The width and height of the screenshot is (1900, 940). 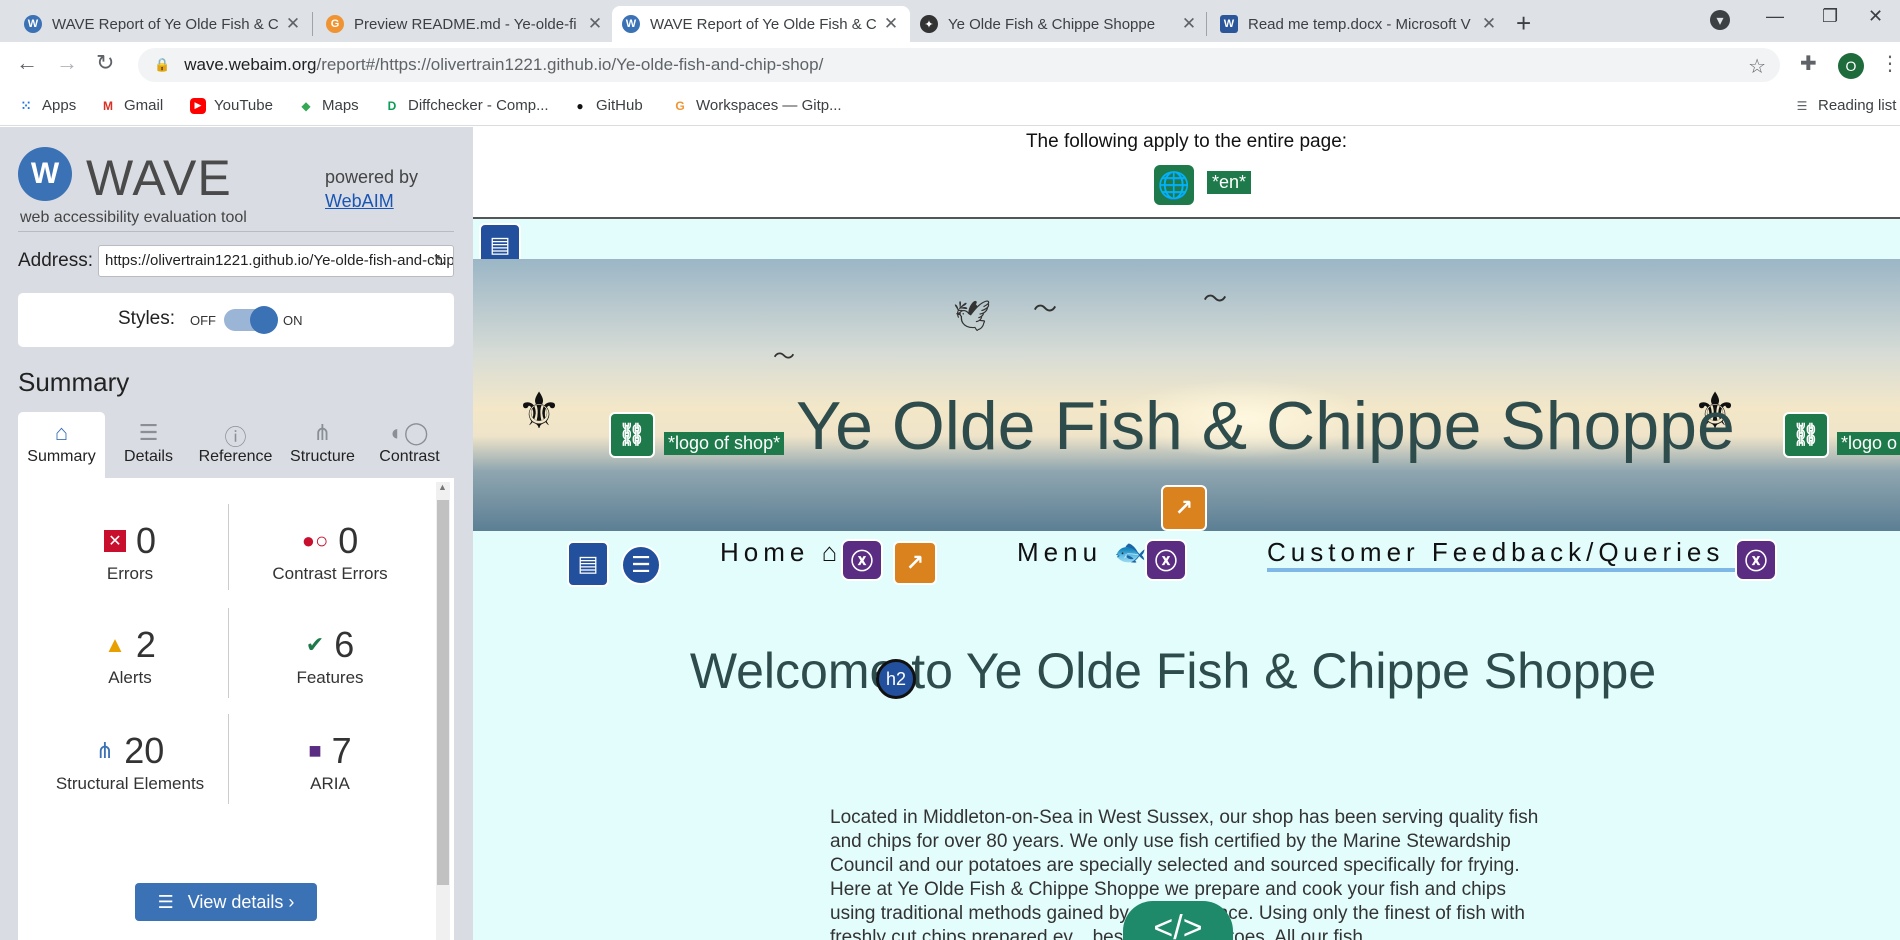 I want to click on tab-title: WAVE Report of Ye Olde Fish & C, so click(x=763, y=24).